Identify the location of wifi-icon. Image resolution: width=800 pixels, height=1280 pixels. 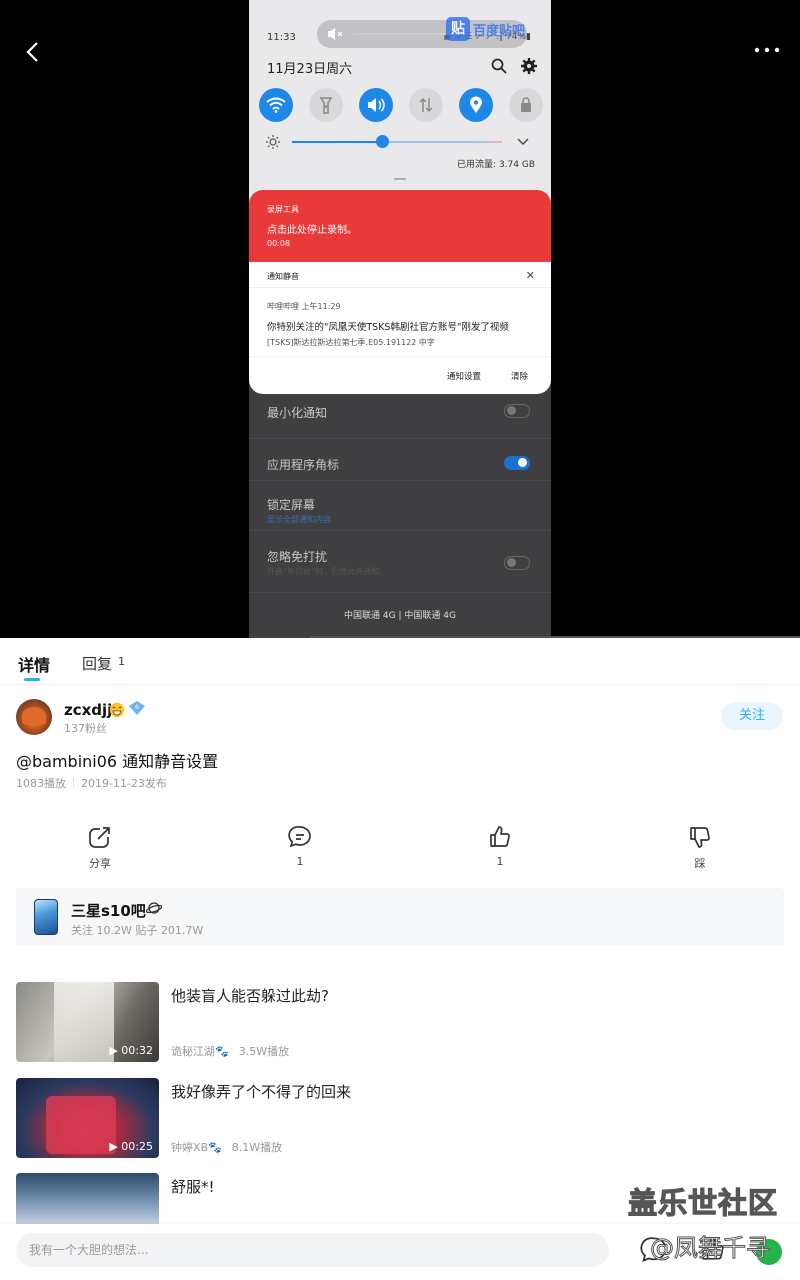
(276, 105).